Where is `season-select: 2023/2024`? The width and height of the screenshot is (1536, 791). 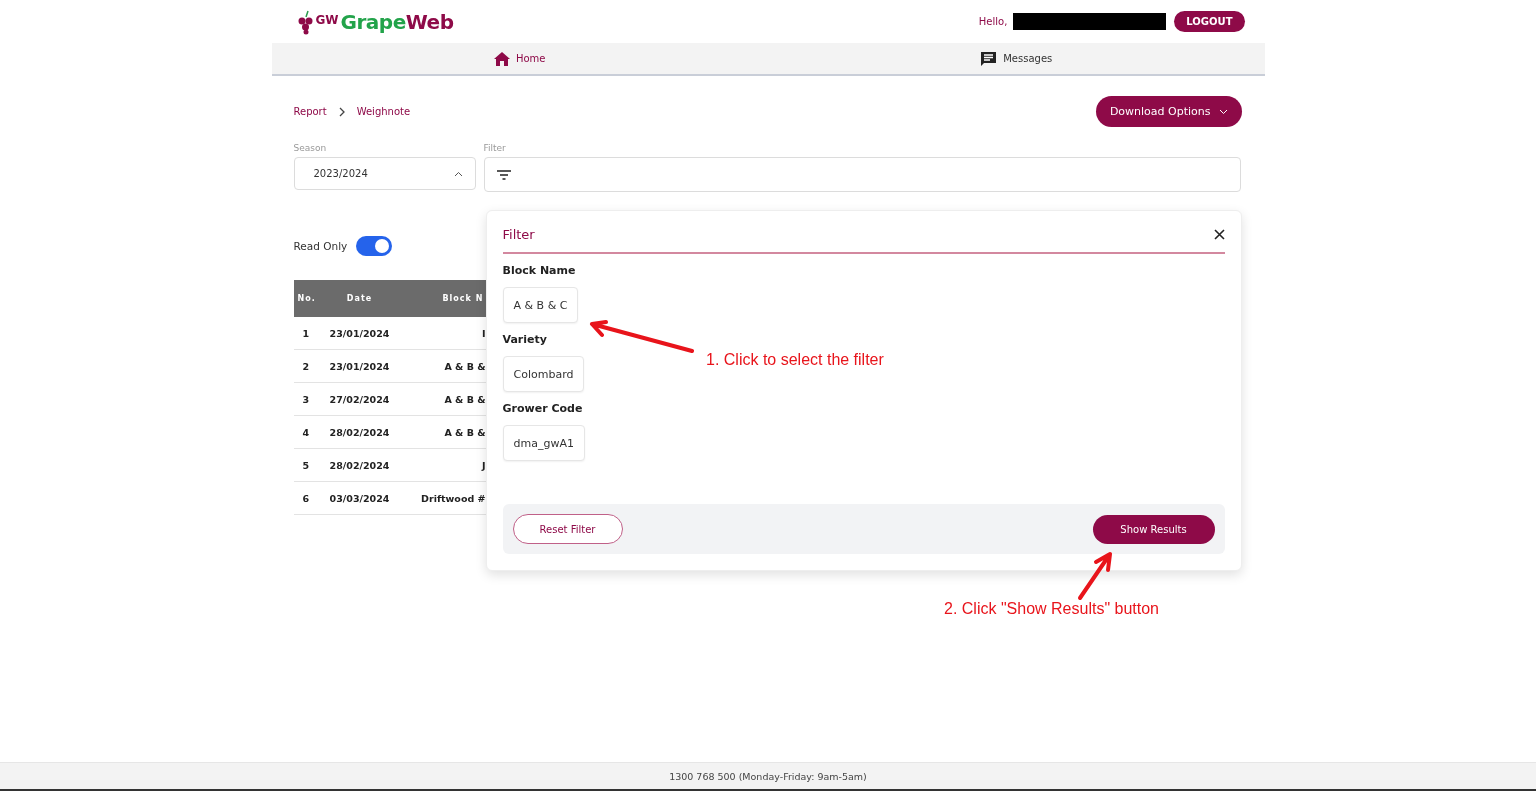
season-select: 2023/2024 is located at coordinates (384, 173).